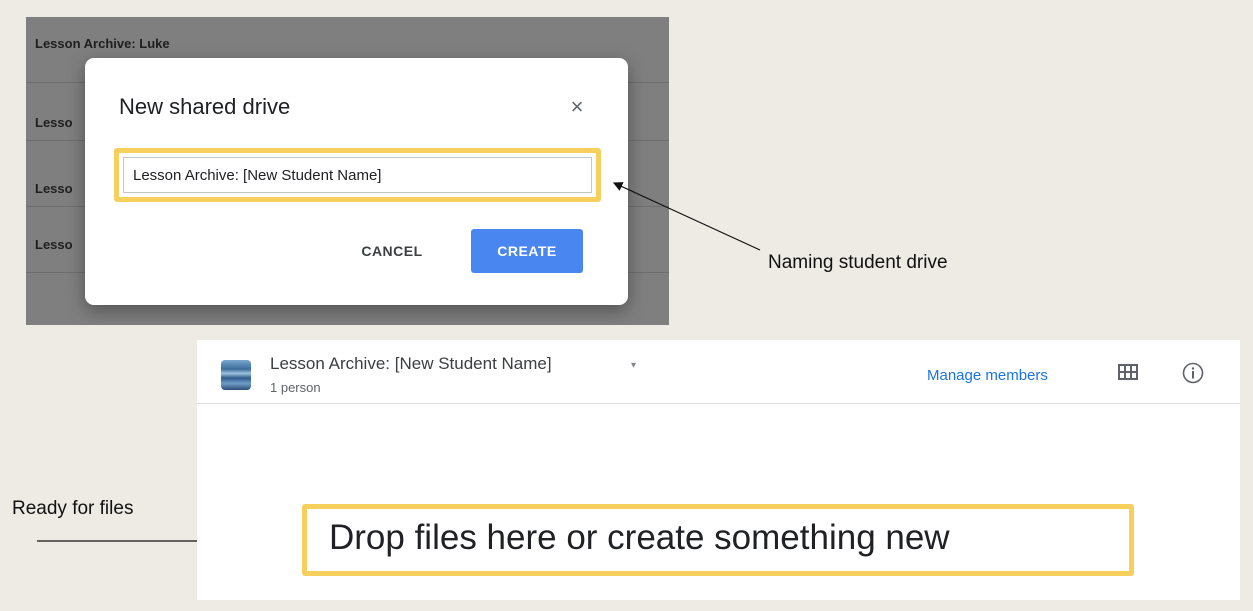  I want to click on annotation-naming: Naming student drive, so click(858, 262).